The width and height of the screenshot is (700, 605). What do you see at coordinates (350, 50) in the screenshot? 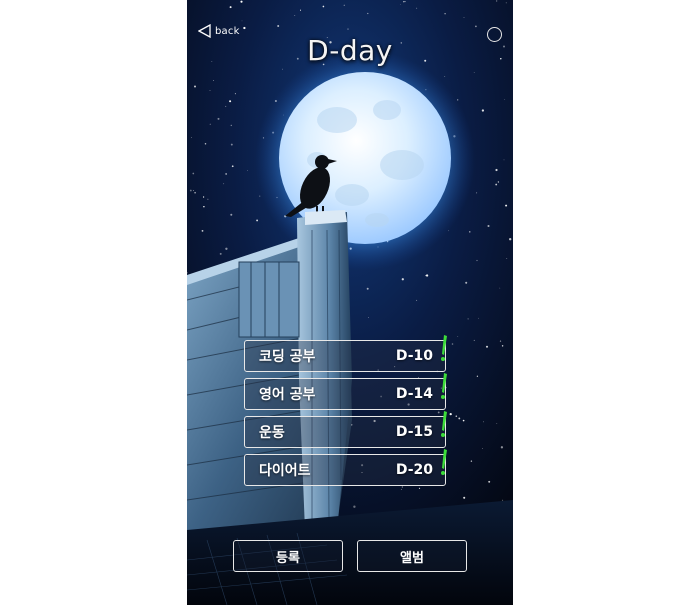
I see `page-title: D-day` at bounding box center [350, 50].